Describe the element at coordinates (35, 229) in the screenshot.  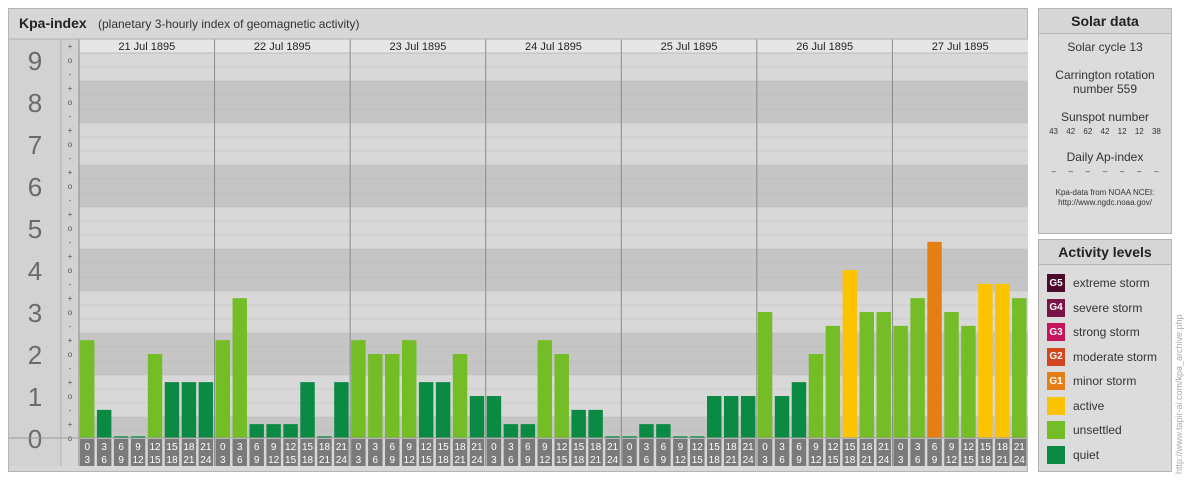
I see `y-tick-label: 5` at that location.